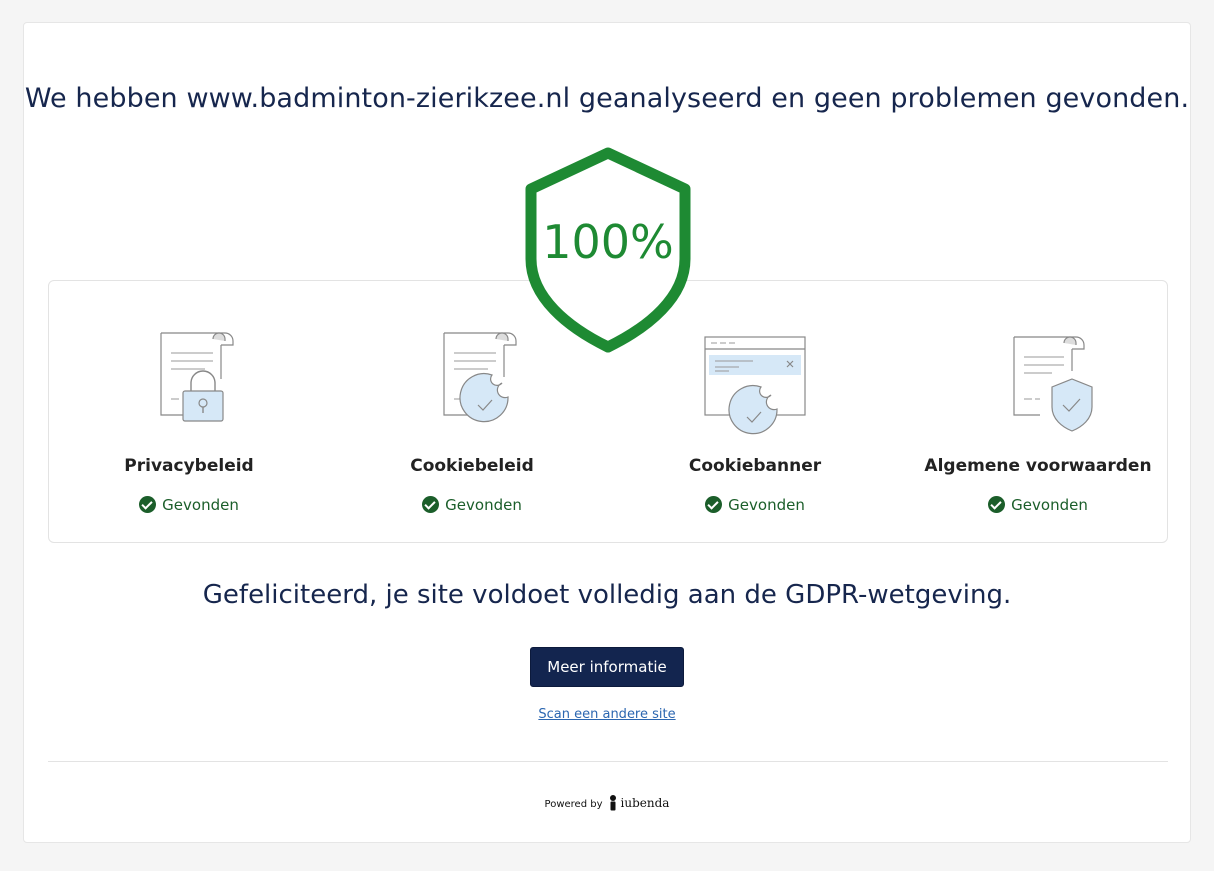 The height and width of the screenshot is (871, 1214). Describe the element at coordinates (472, 466) in the screenshot. I see `check-title: Cookiebeleid` at that location.